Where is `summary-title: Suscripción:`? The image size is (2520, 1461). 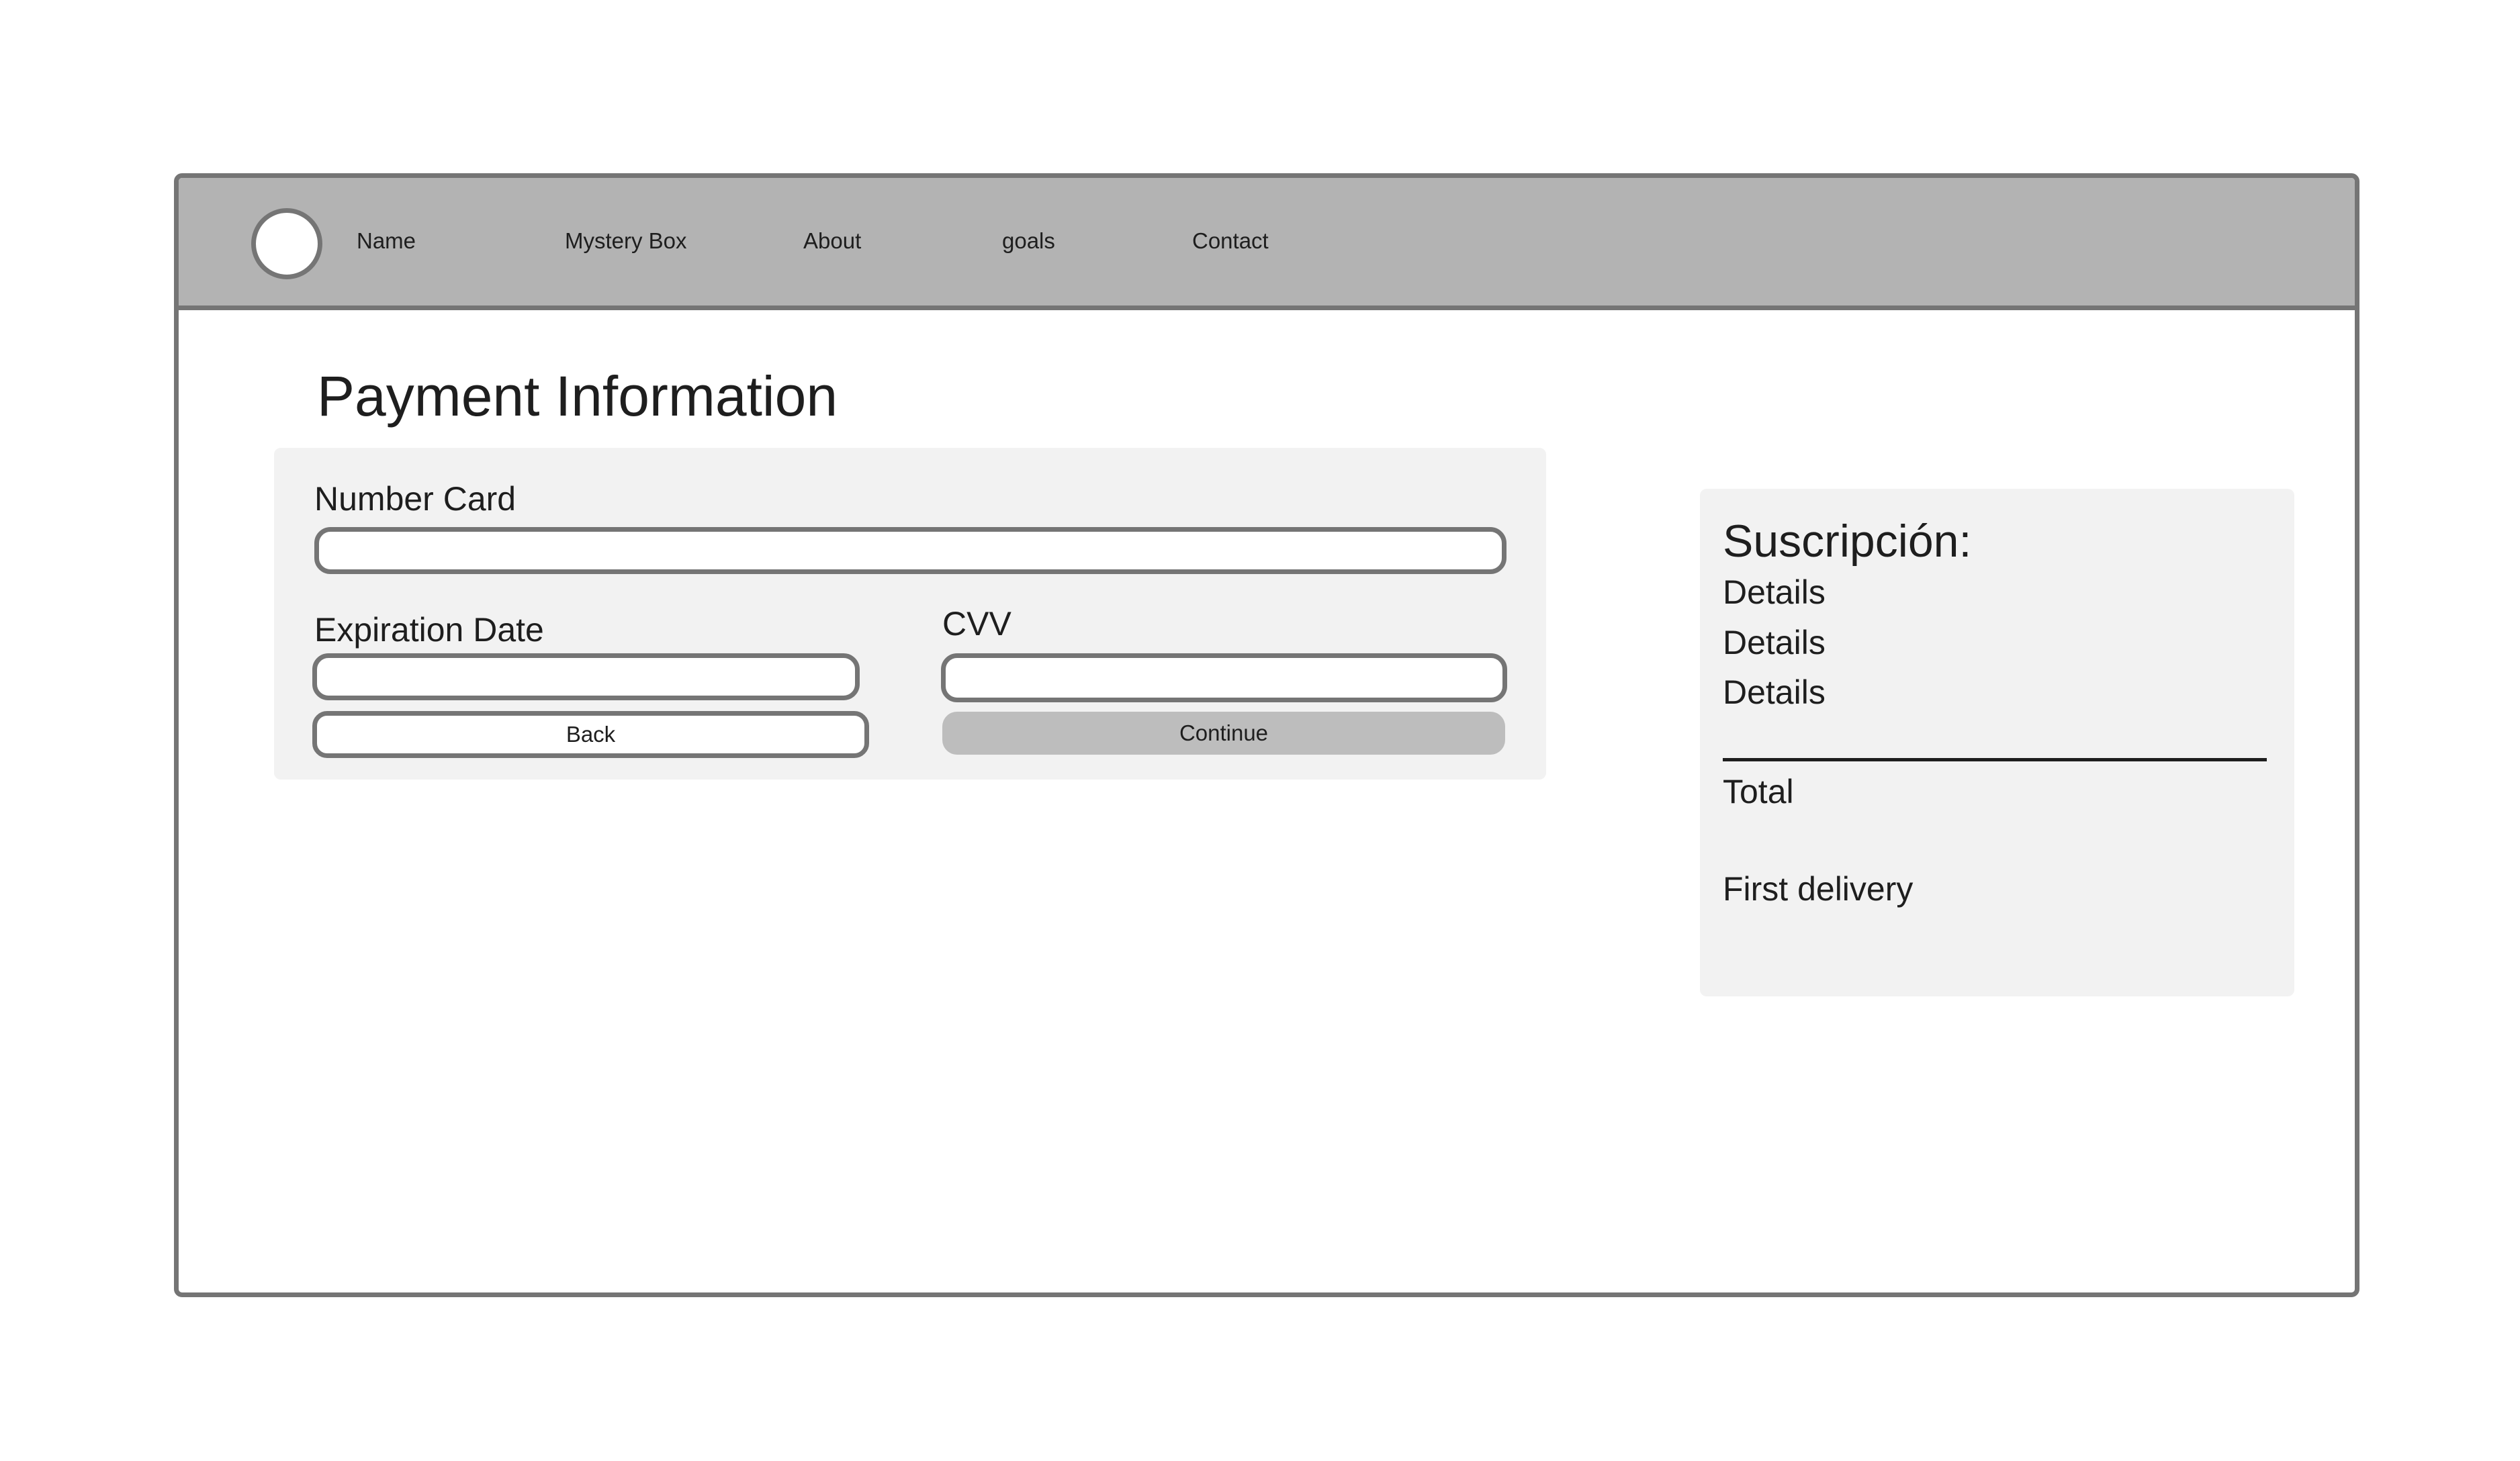
summary-title: Suscripción: is located at coordinates (1847, 541).